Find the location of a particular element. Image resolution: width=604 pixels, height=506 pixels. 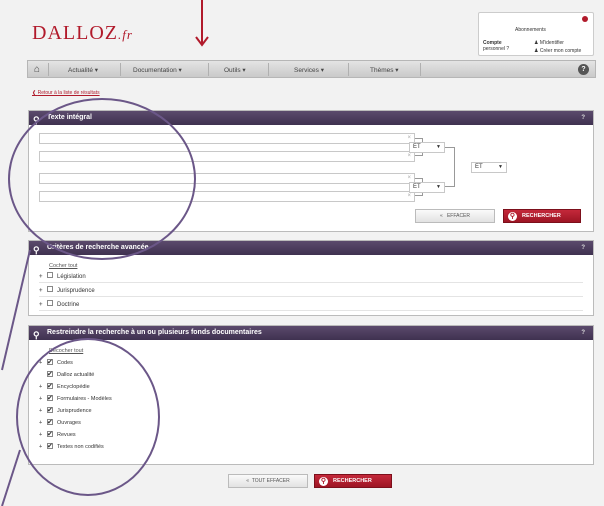

login-link: ♟ M'identifier is located at coordinates (549, 43).